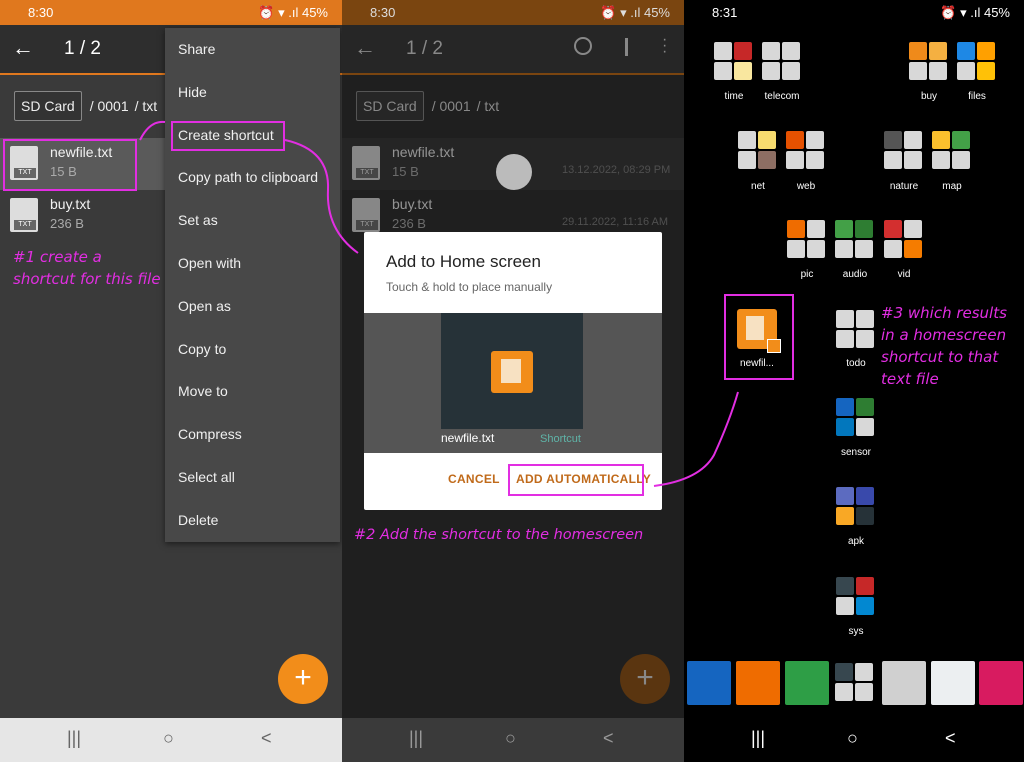 The width and height of the screenshot is (1024, 762). Describe the element at coordinates (152, 130) in the screenshot. I see `arrow-to-menu` at that location.